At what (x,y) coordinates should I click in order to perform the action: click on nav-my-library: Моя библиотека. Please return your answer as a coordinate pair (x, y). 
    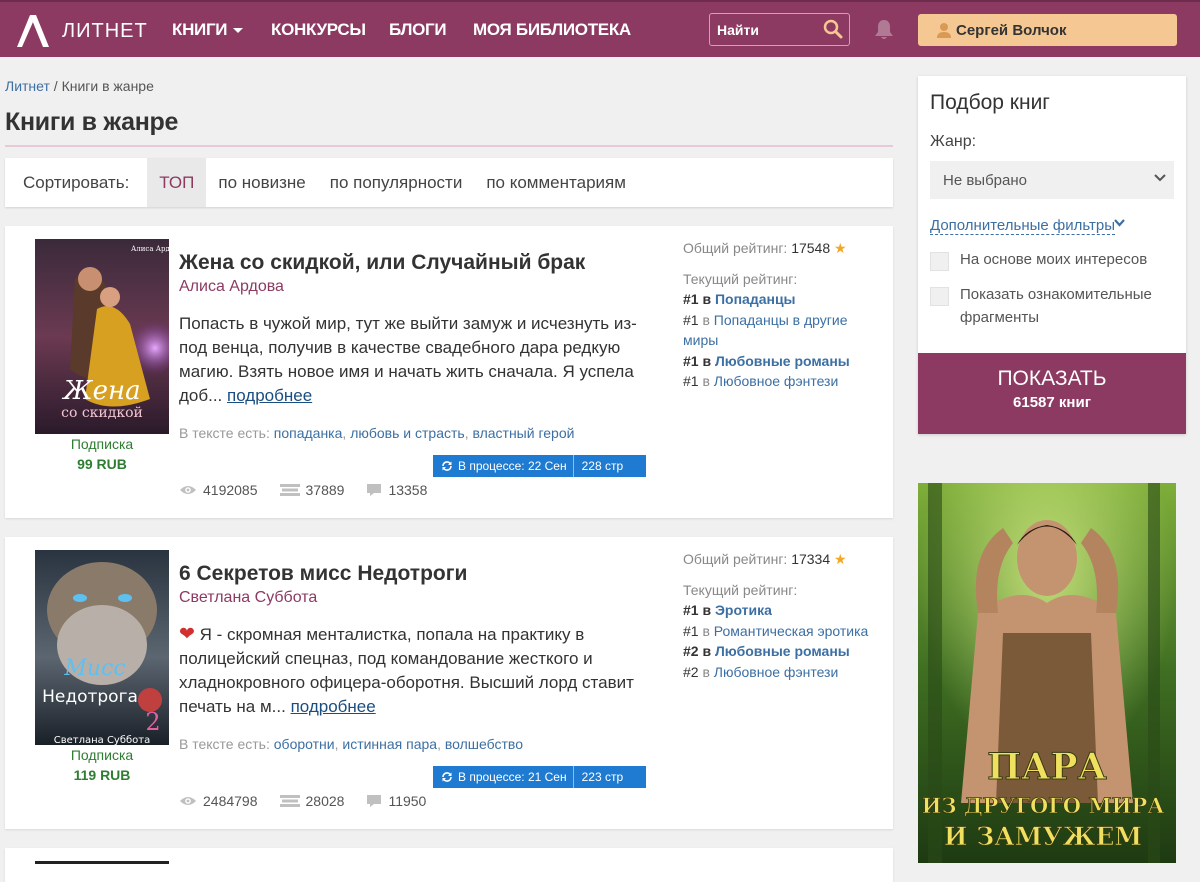
    Looking at the image, I should click on (552, 30).